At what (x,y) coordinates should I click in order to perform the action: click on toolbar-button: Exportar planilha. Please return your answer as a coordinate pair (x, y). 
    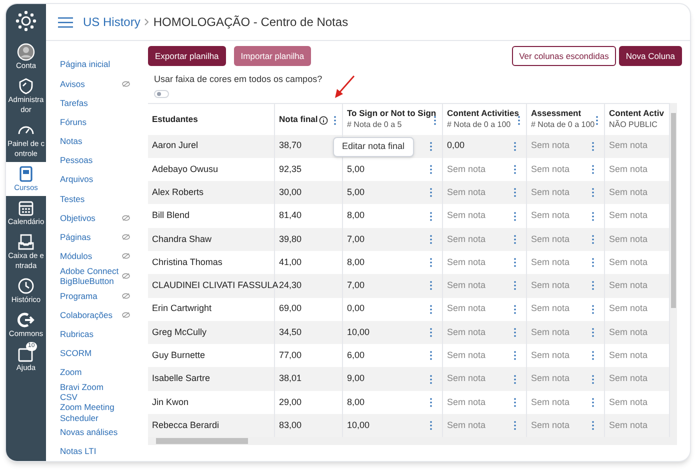
    Looking at the image, I should click on (187, 56).